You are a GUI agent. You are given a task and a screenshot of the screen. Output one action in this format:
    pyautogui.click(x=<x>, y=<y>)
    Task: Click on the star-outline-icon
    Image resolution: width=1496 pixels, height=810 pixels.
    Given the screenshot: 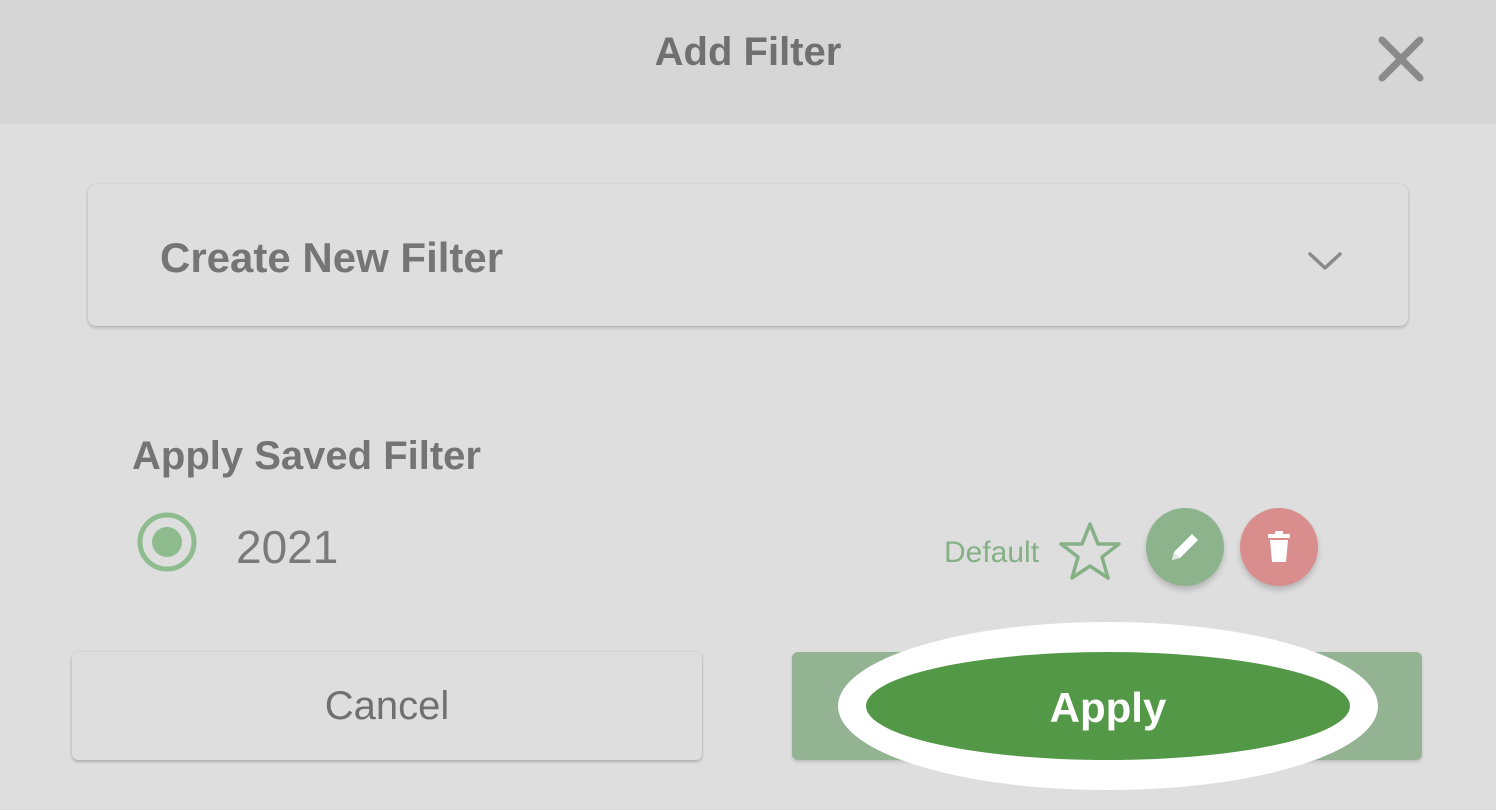 What is the action you would take?
    pyautogui.click(x=1090, y=551)
    